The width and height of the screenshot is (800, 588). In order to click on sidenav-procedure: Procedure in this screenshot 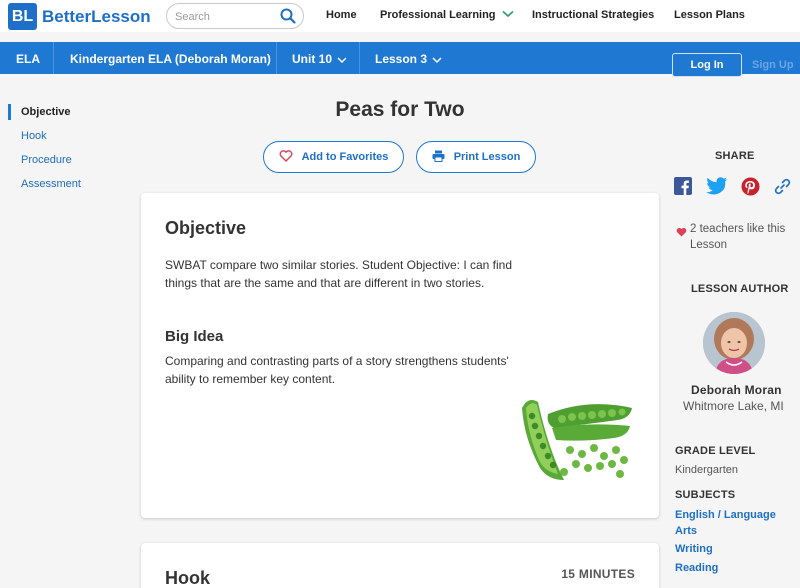, I will do `click(68, 160)`.